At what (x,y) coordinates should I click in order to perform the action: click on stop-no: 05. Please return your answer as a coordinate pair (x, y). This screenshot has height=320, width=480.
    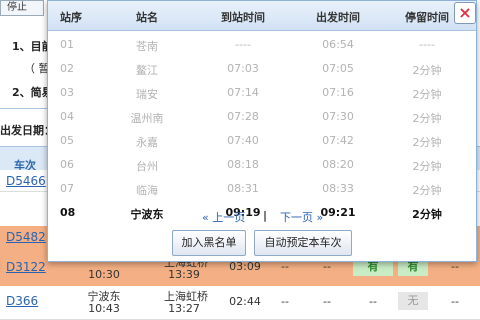
    Looking at the image, I should click on (67, 140).